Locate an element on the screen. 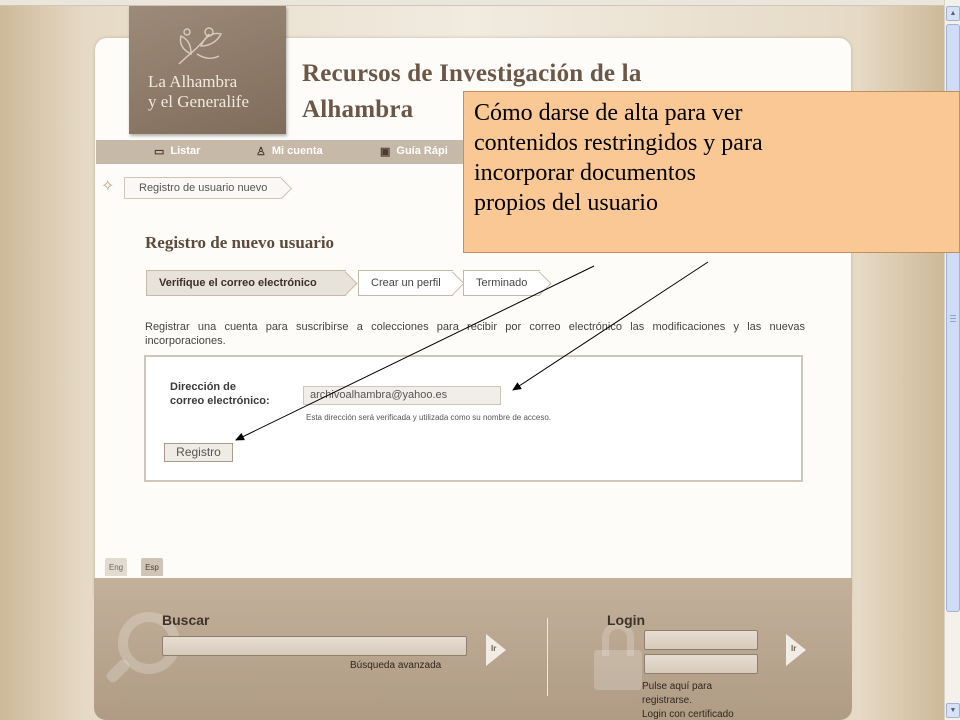 The height and width of the screenshot is (720, 960). register-link-line2: registrarse. is located at coordinates (688, 701).